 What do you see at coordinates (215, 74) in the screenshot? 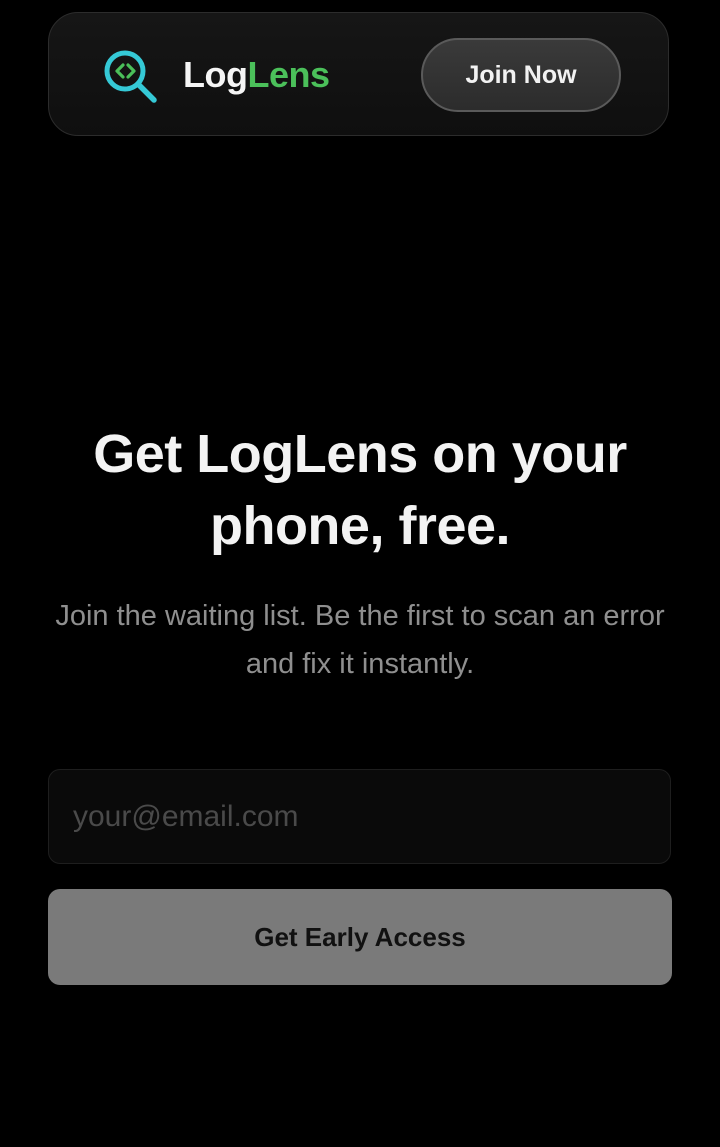
I see `brand-name-part1: Log` at bounding box center [215, 74].